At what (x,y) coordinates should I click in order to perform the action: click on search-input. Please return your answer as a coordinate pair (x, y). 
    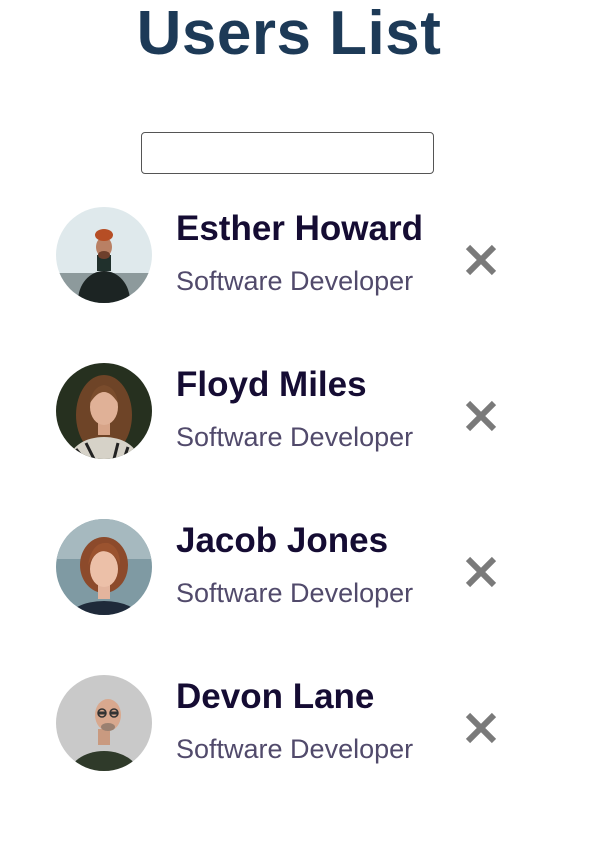
    Looking at the image, I should click on (287, 153).